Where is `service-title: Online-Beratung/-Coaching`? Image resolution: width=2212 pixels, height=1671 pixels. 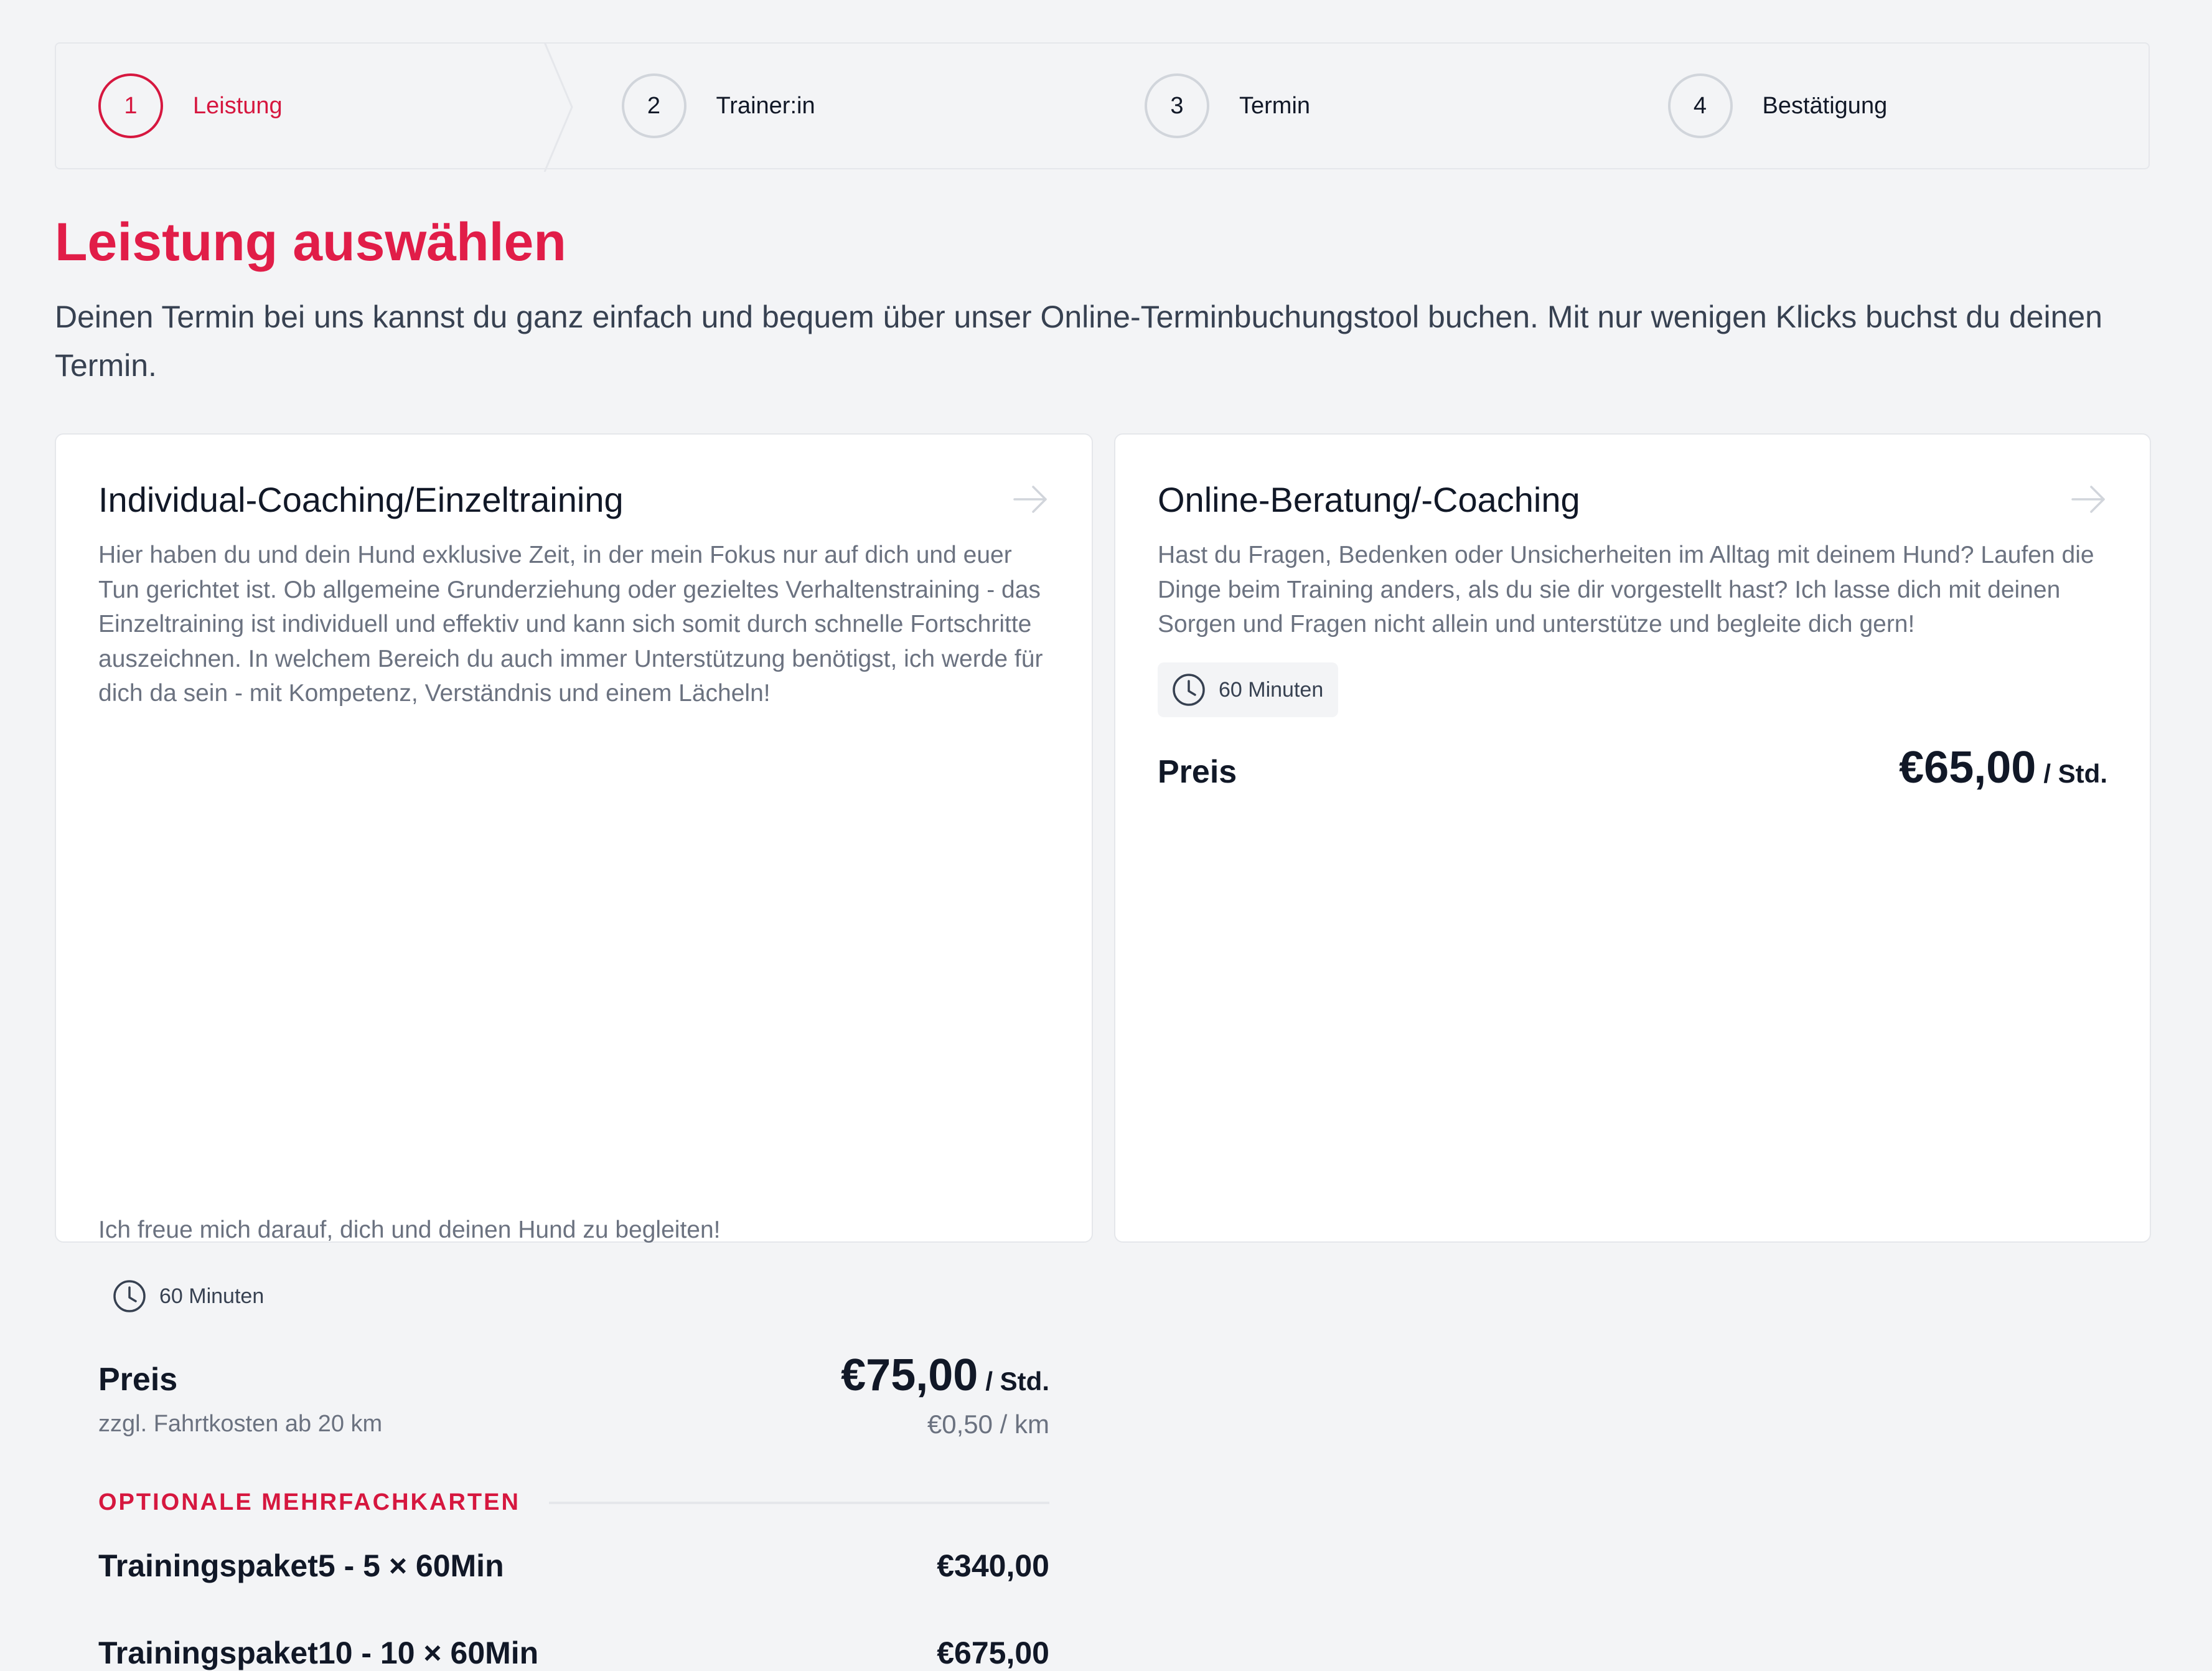
service-title: Online-Beratung/-Coaching is located at coordinates (1369, 499).